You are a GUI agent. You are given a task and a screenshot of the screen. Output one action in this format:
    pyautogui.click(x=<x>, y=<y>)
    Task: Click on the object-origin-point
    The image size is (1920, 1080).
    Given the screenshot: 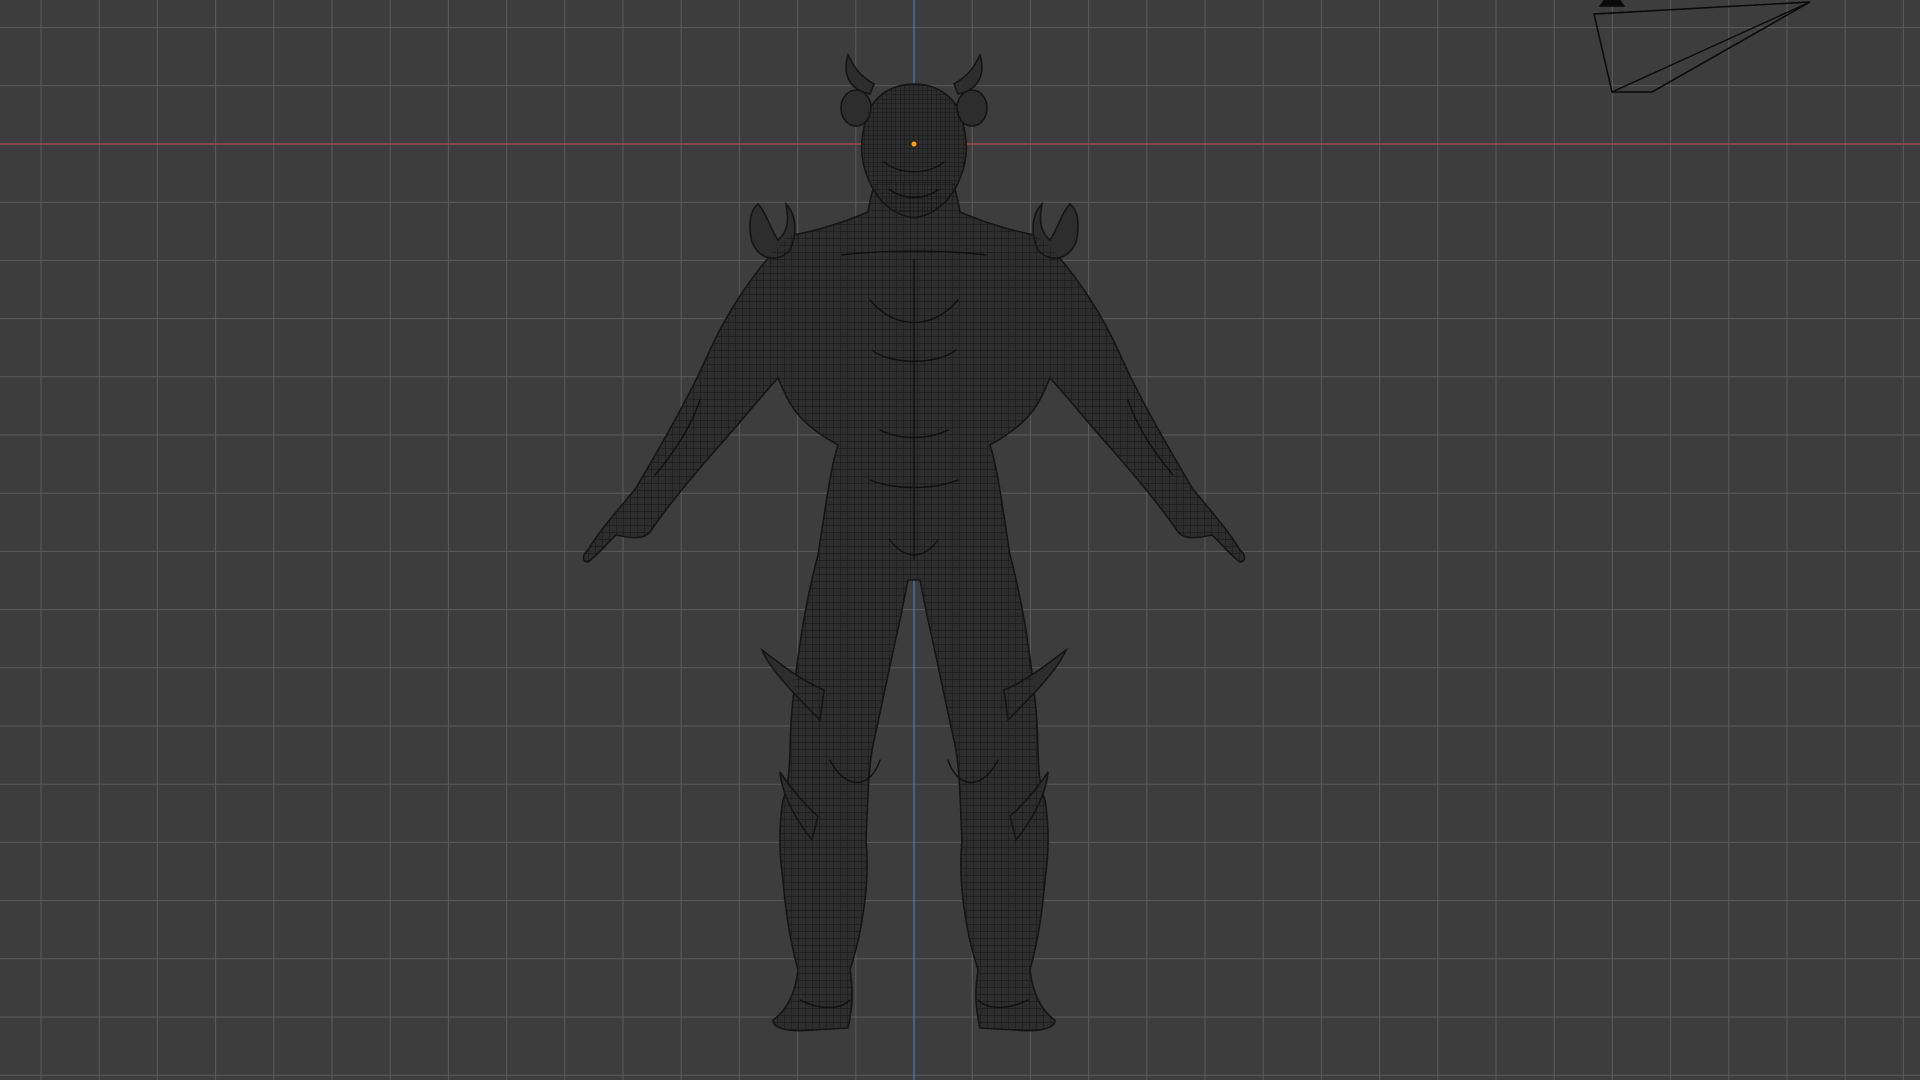 What is the action you would take?
    pyautogui.click(x=914, y=144)
    